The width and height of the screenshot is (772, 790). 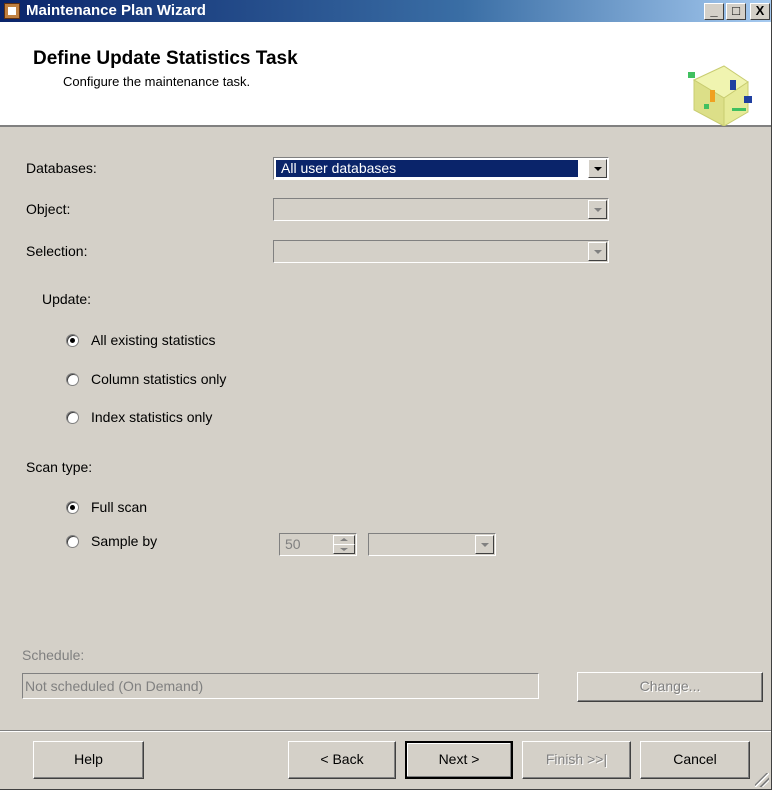 I want to click on maximize-button: □, so click(x=736, y=11).